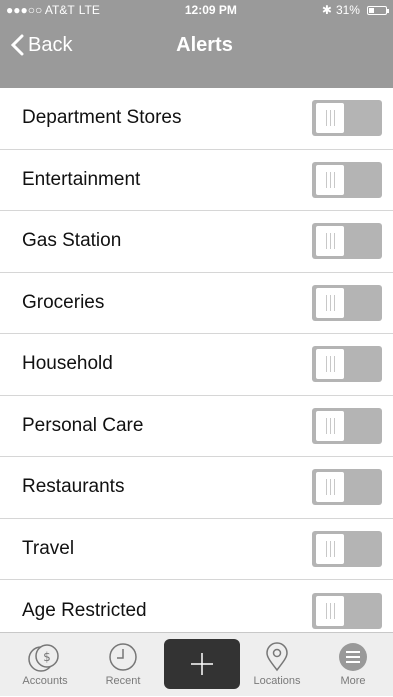 This screenshot has width=393, height=697. What do you see at coordinates (48, 548) in the screenshot?
I see `alert-label: Travel` at bounding box center [48, 548].